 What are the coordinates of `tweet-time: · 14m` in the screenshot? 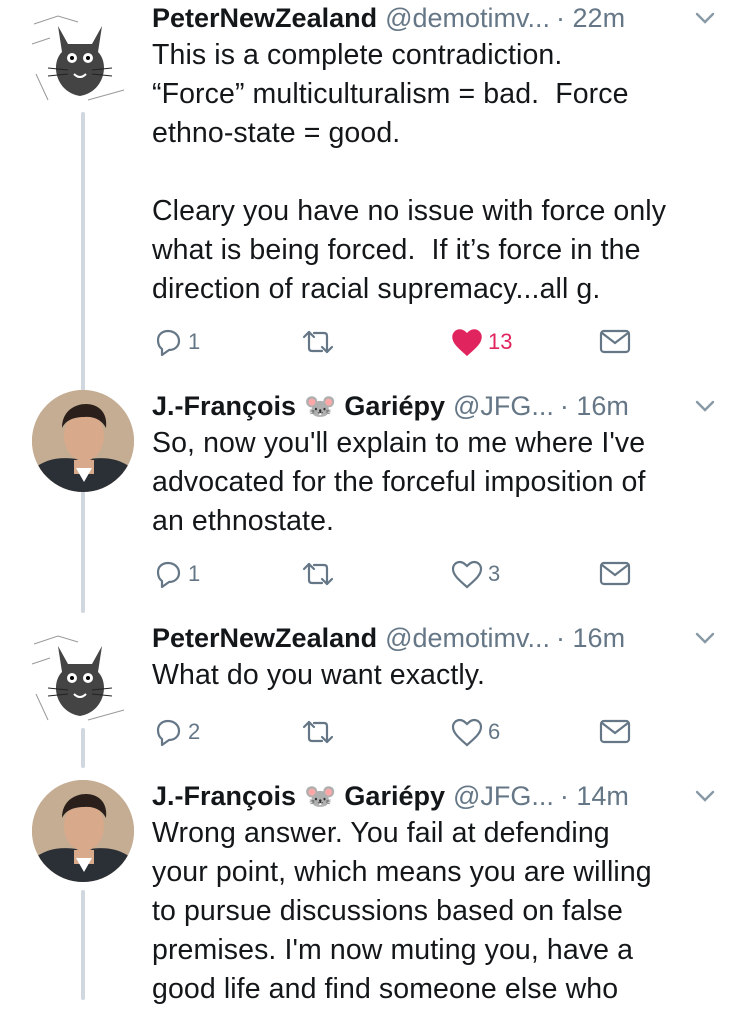 It's located at (594, 796).